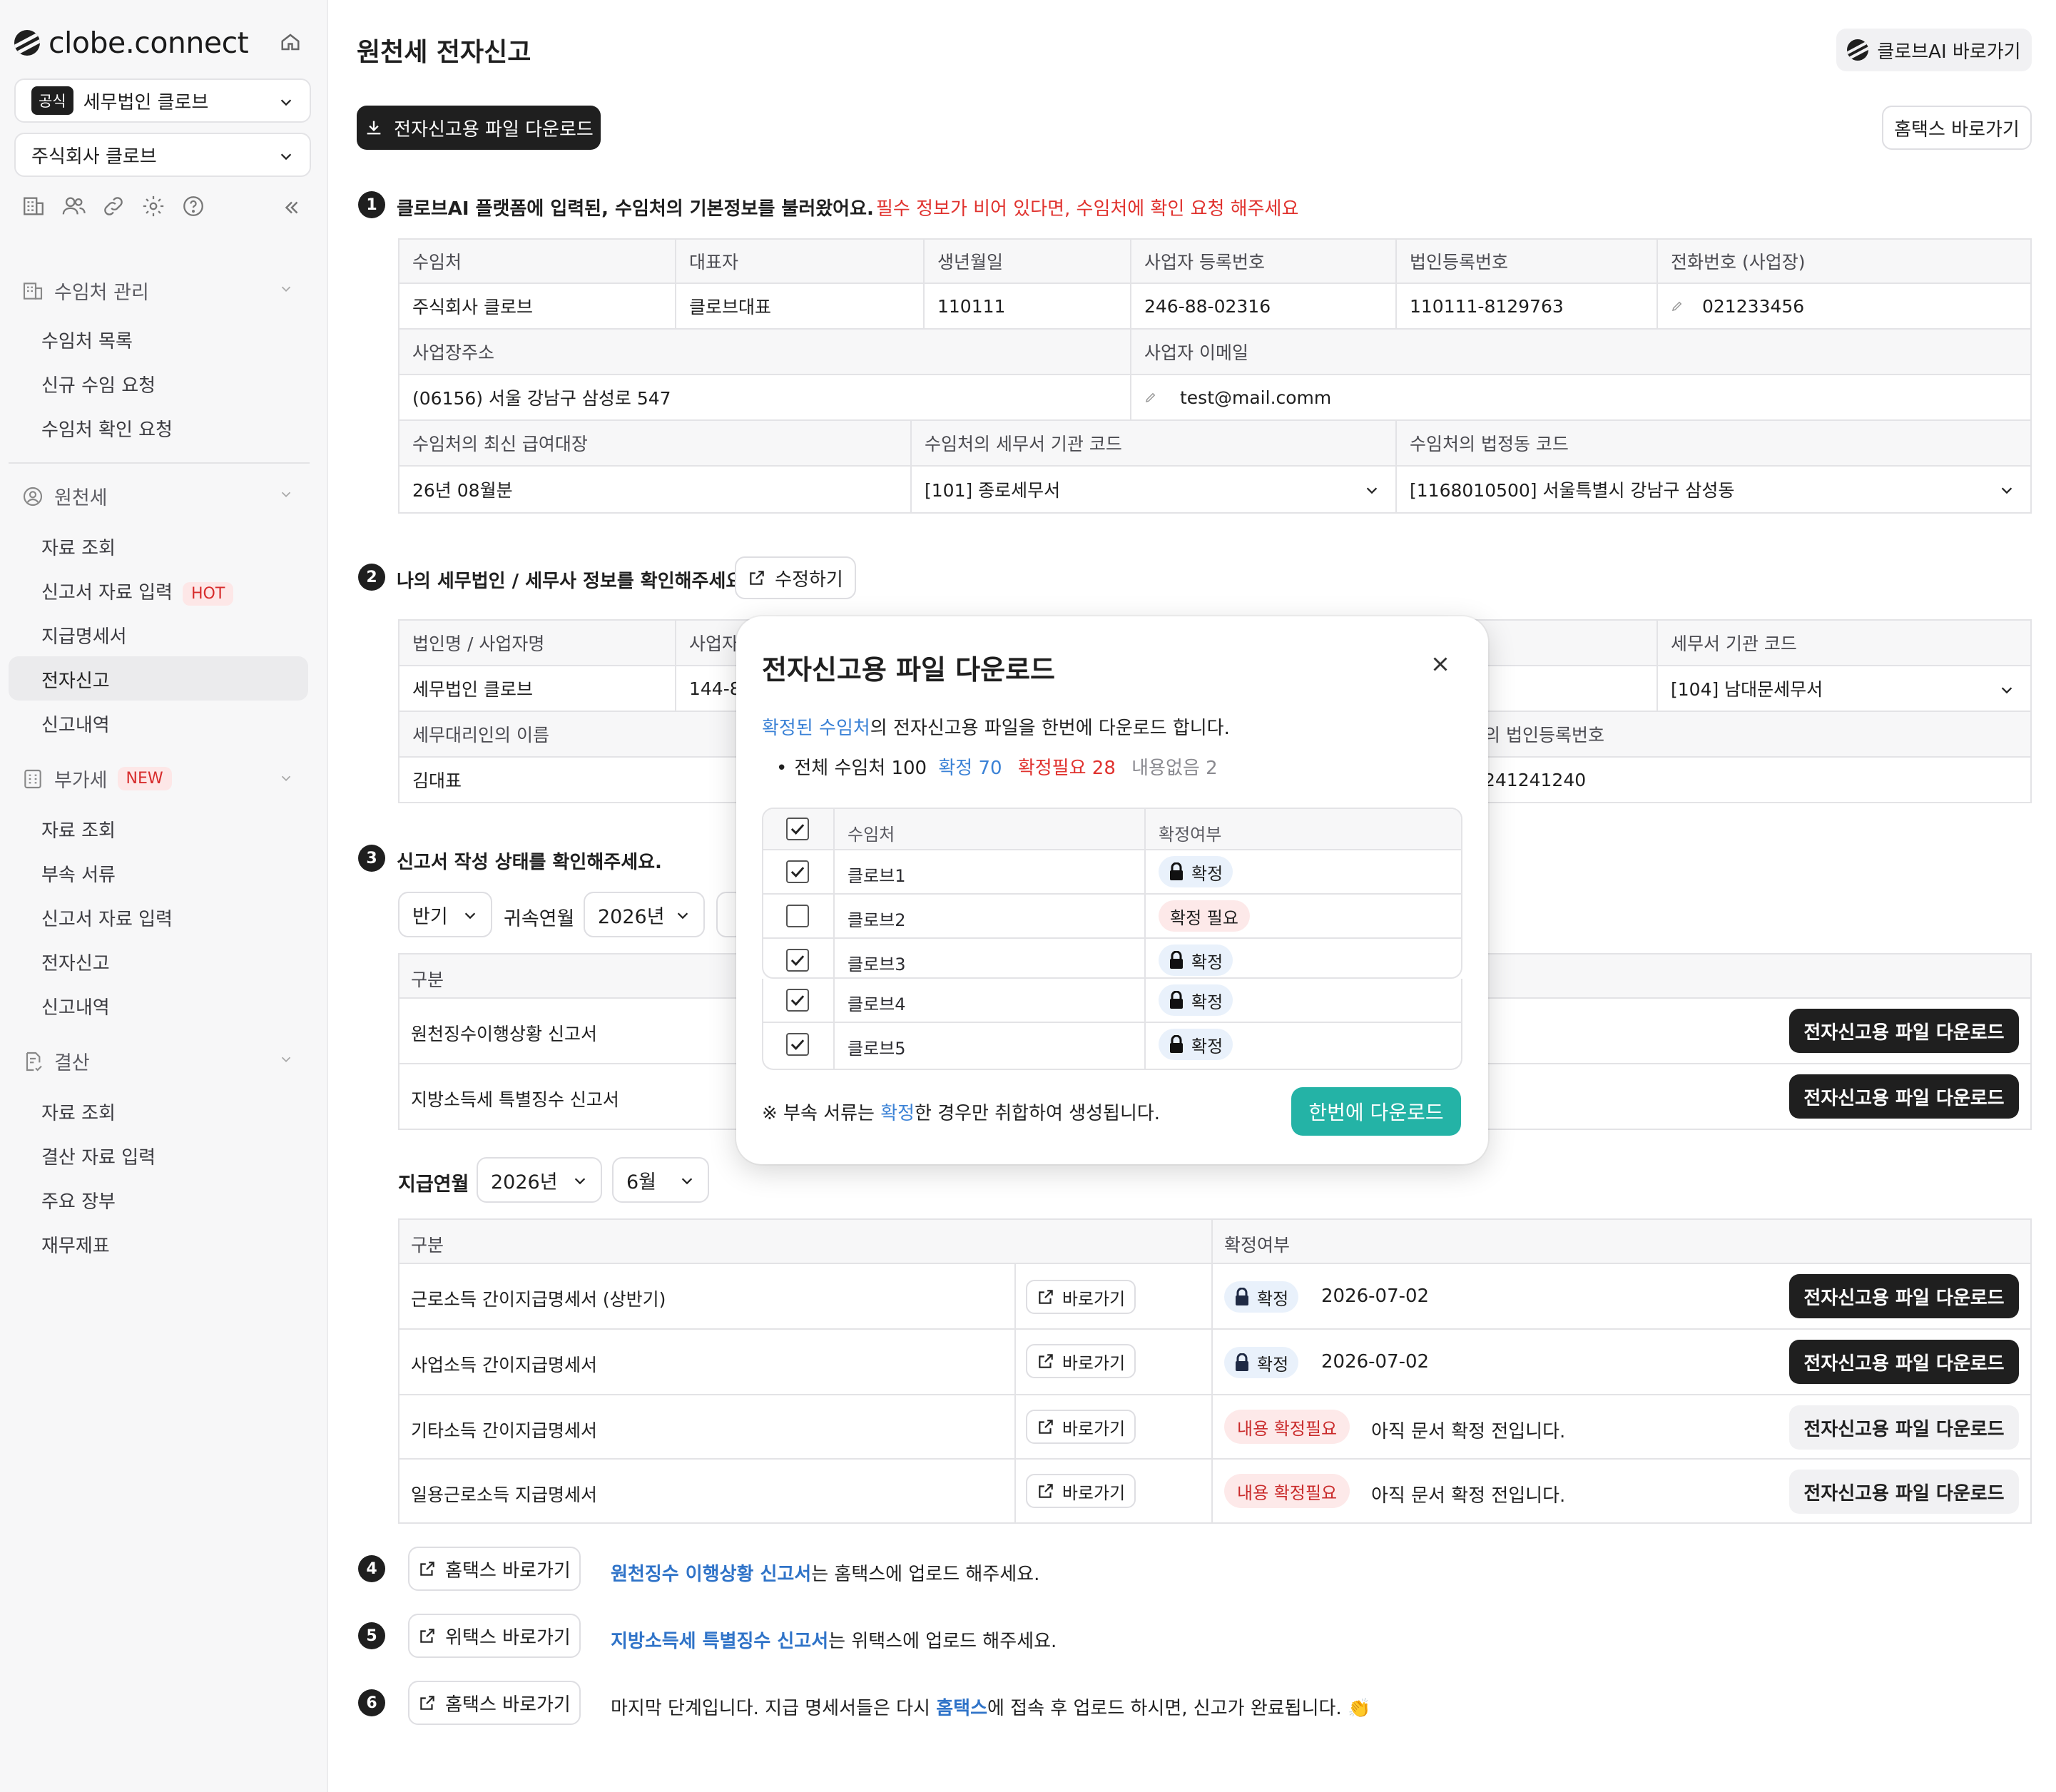 The height and width of the screenshot is (1792, 2056). Describe the element at coordinates (75, 962) in the screenshot. I see `nav-item-vat-e-filing: 전자신고` at that location.